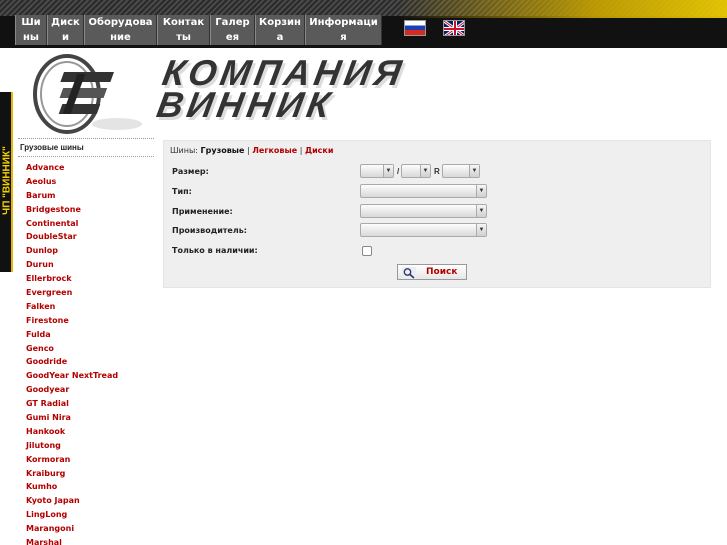 The height and width of the screenshot is (545, 727). What do you see at coordinates (209, 230) in the screenshot?
I see `maker-label: Производитель:` at bounding box center [209, 230].